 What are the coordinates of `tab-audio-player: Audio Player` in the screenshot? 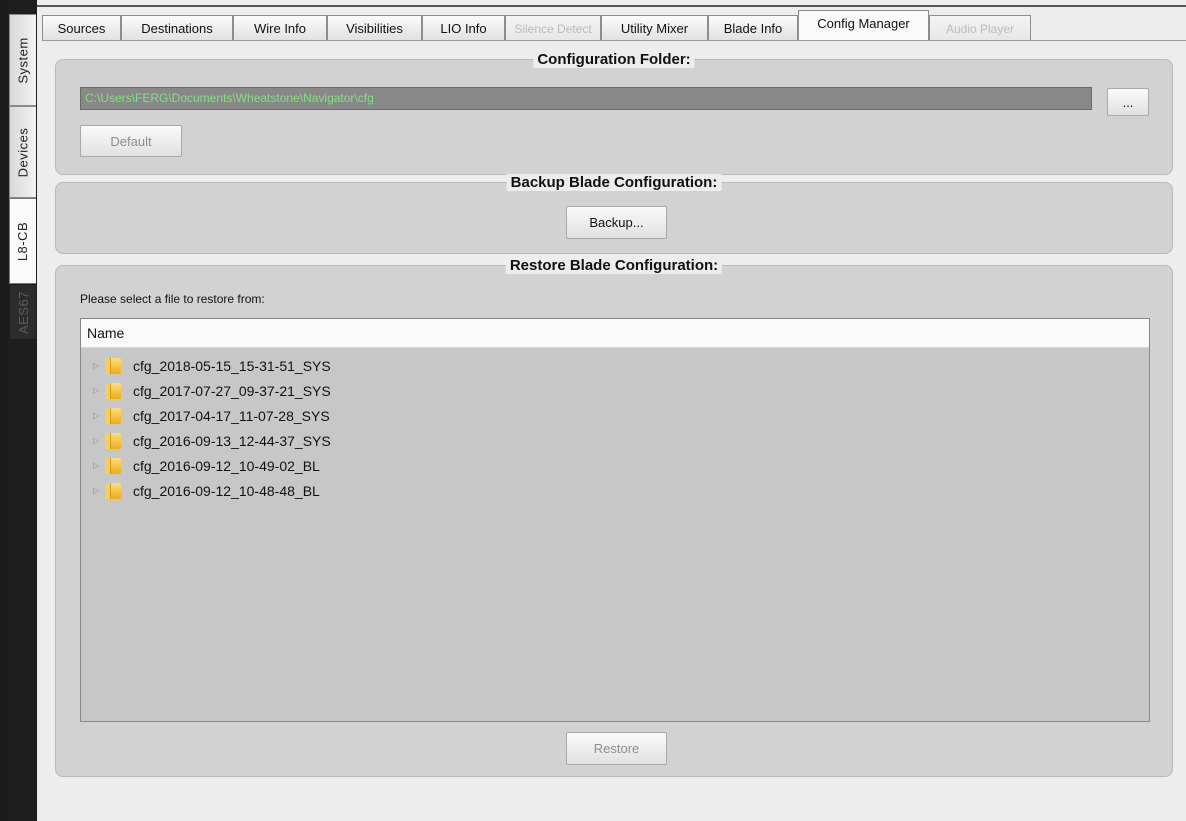 It's located at (980, 28).